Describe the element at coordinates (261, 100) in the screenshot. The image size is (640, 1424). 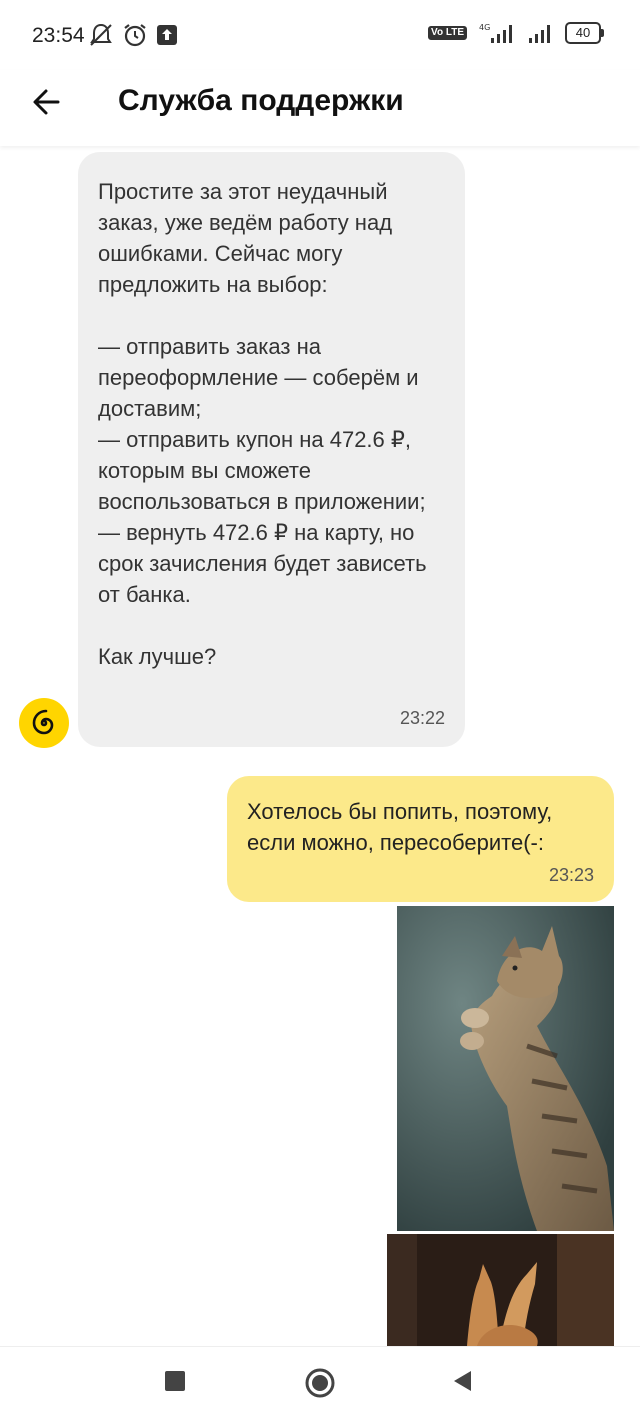
I see `page-title: Служба поддержки` at that location.